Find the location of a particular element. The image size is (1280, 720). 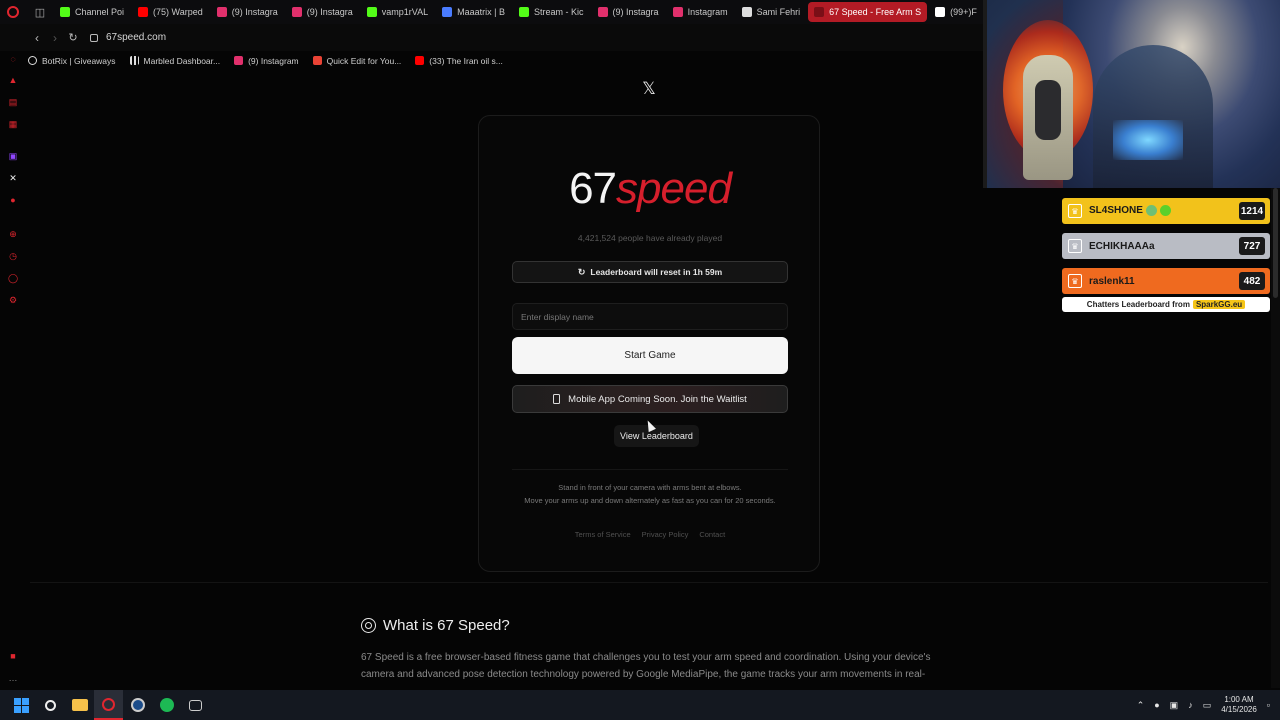

contact-link: Contact is located at coordinates (712, 534).